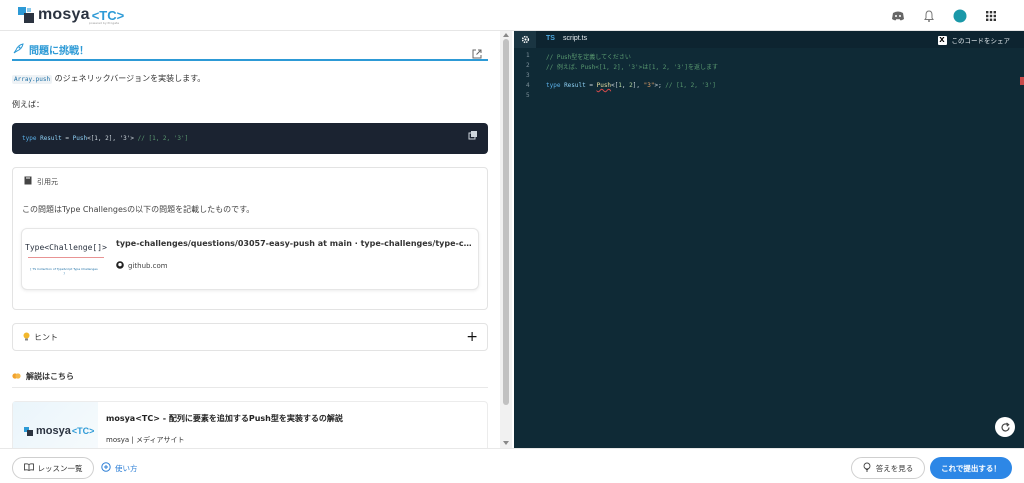 The image size is (1024, 483). What do you see at coordinates (28, 104) in the screenshot?
I see `example-label: 例えば：` at bounding box center [28, 104].